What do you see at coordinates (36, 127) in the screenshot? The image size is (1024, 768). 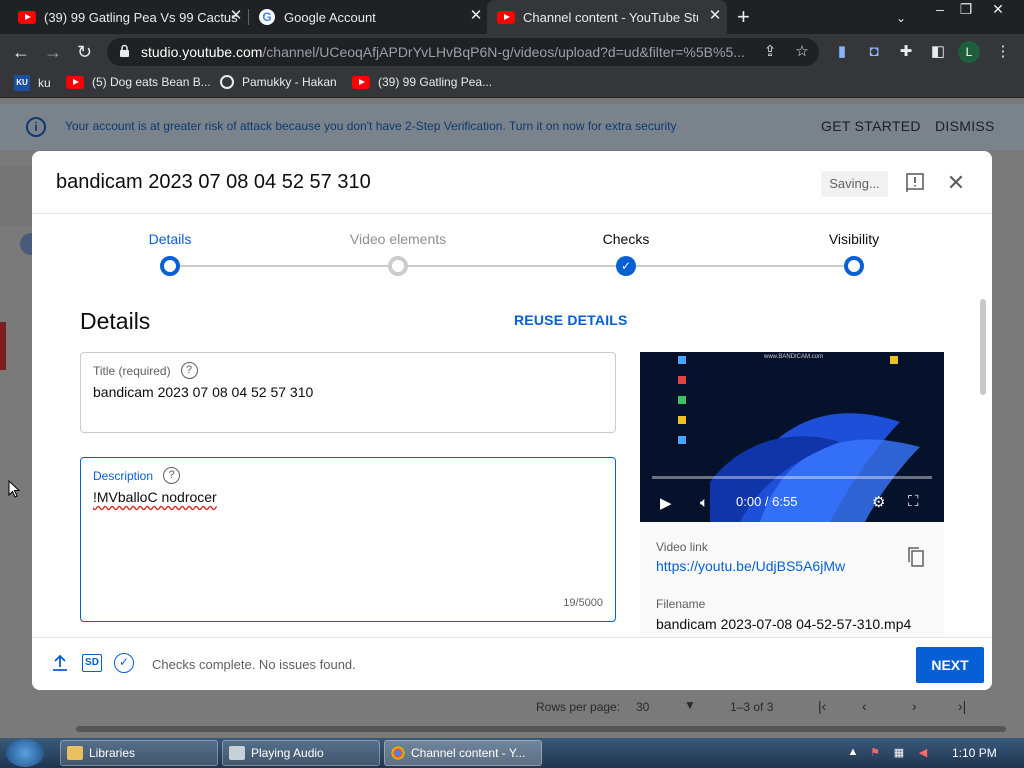 I see `info-icon: i` at bounding box center [36, 127].